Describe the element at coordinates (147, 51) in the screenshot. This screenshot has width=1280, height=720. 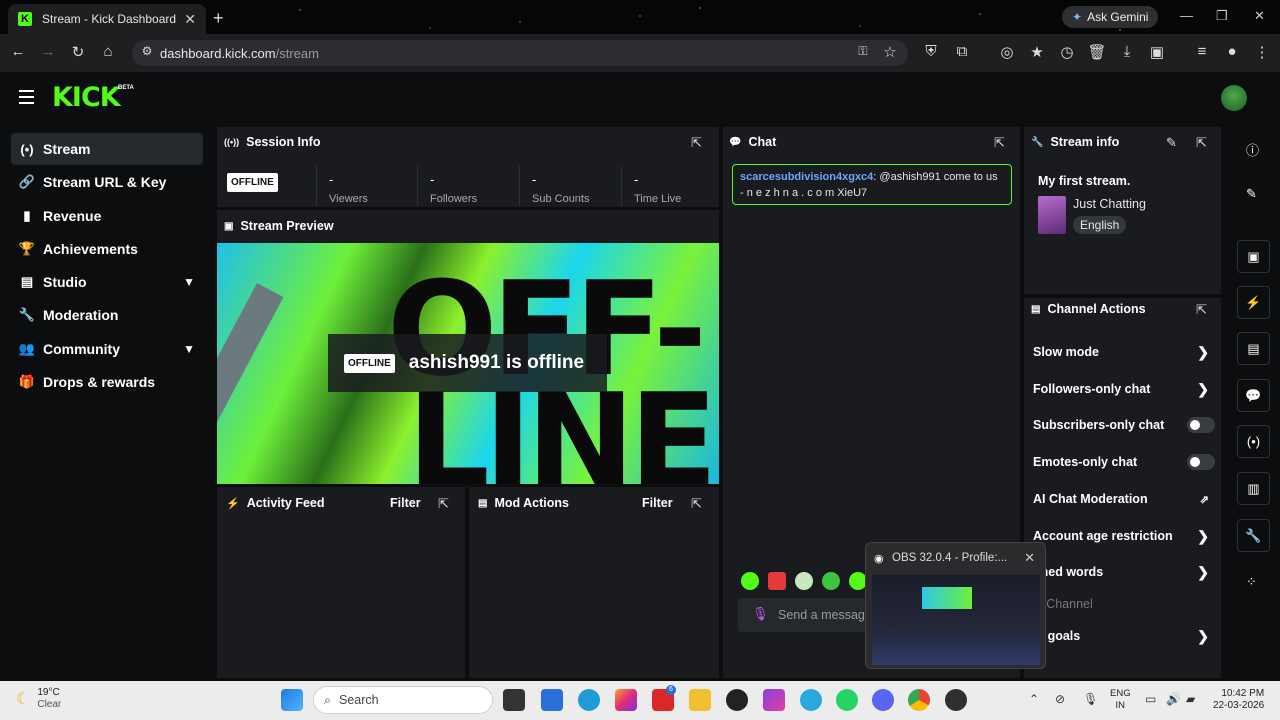
I see `site-info-icon: ⚙` at that location.